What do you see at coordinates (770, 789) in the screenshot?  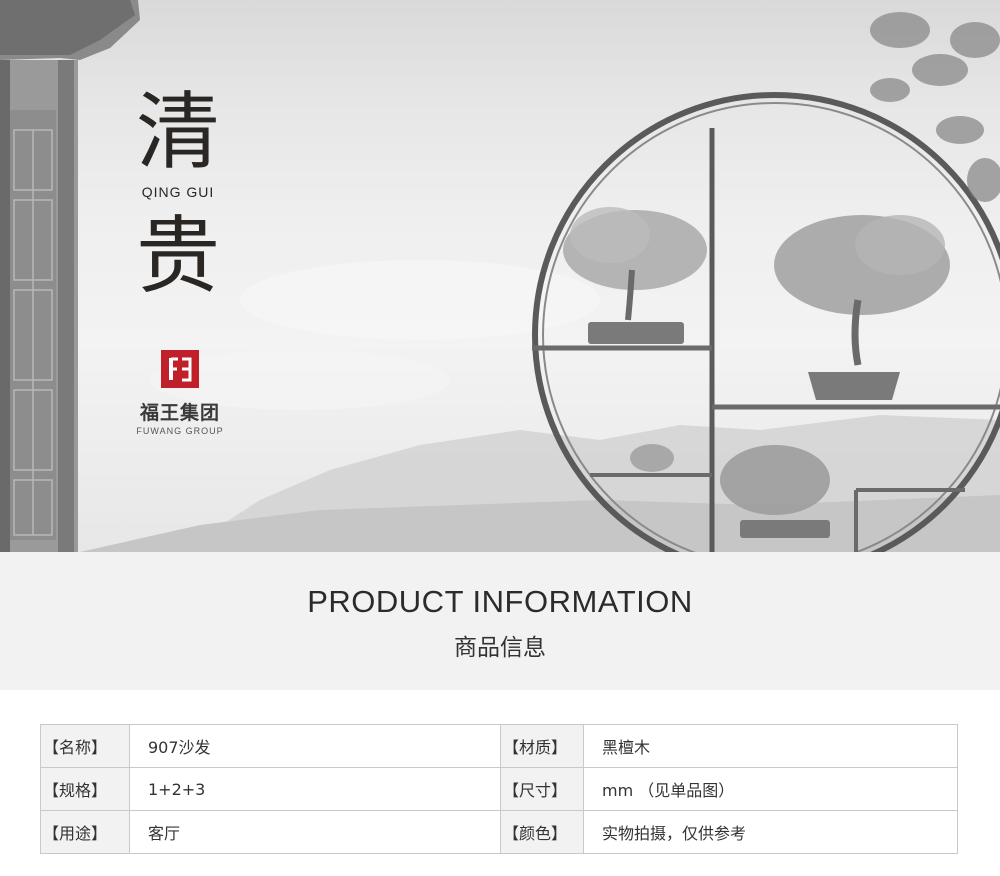 I see `value-size: mm （见单品图）` at bounding box center [770, 789].